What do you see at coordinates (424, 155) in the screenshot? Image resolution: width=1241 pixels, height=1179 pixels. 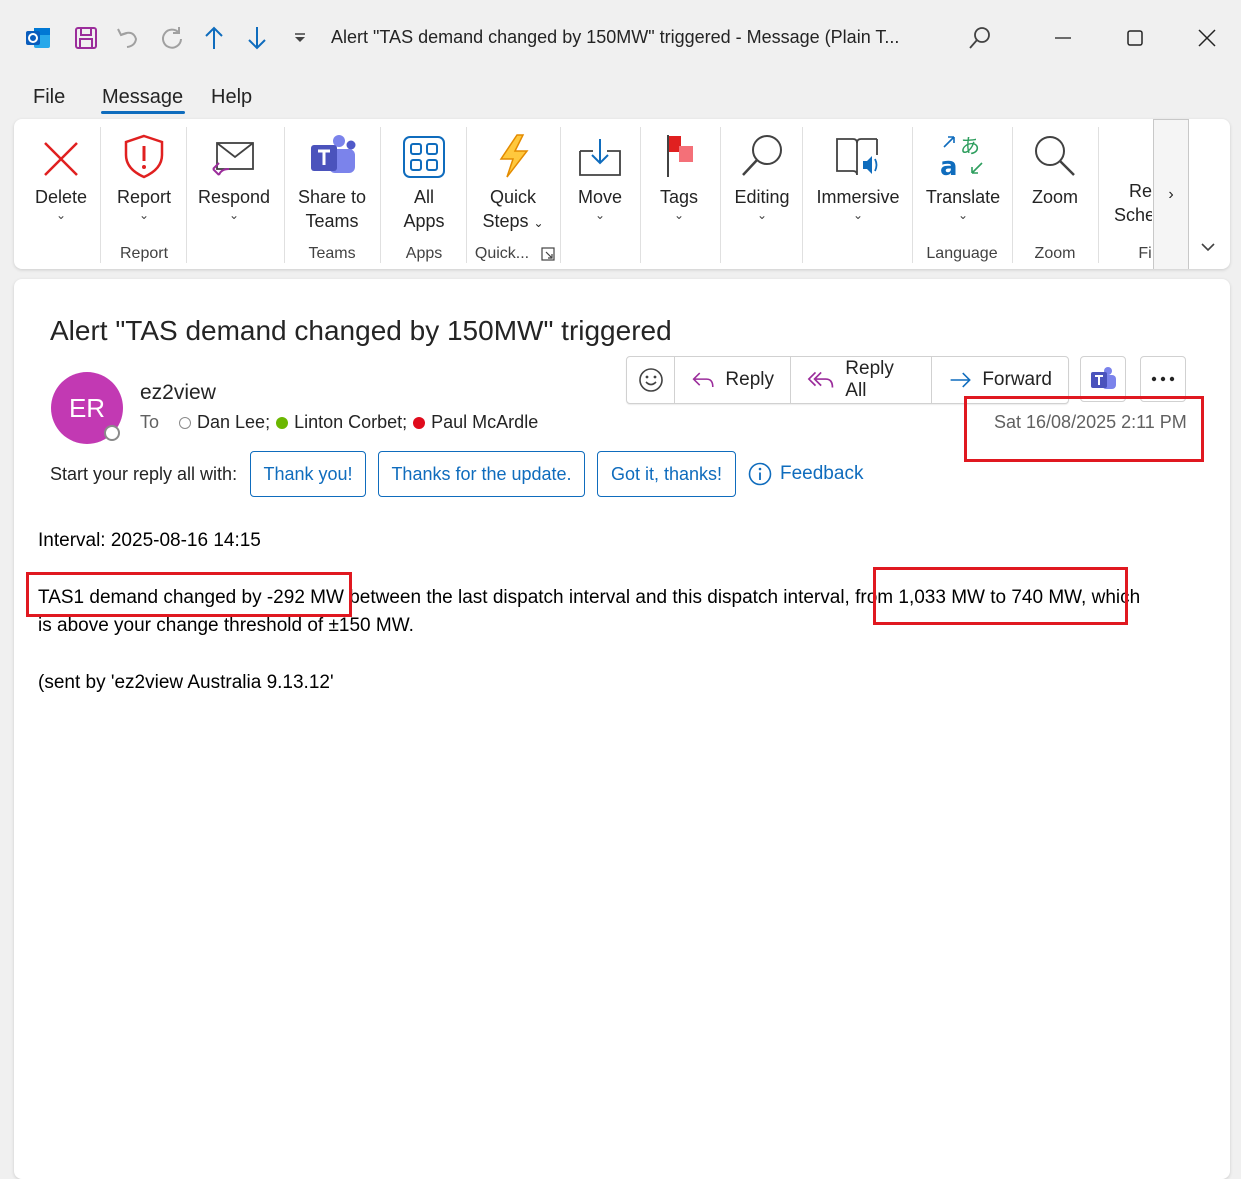 I see `apps-grid-icon` at bounding box center [424, 155].